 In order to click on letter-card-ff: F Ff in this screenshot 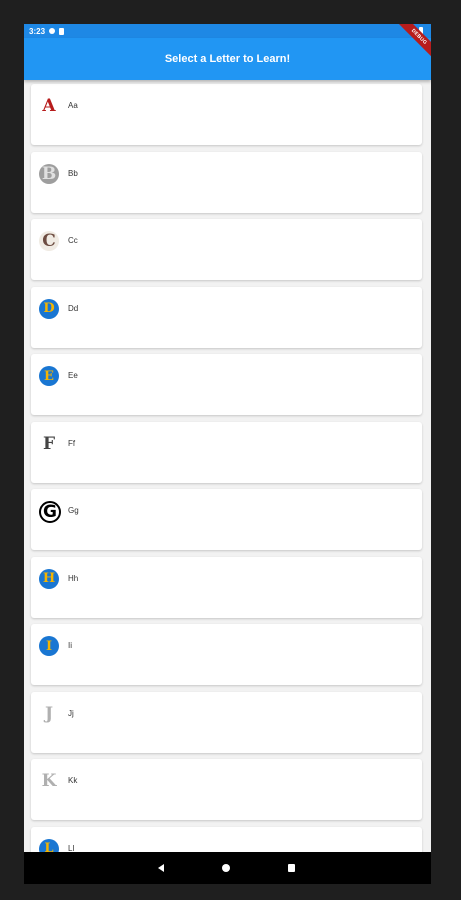, I will do `click(226, 452)`.